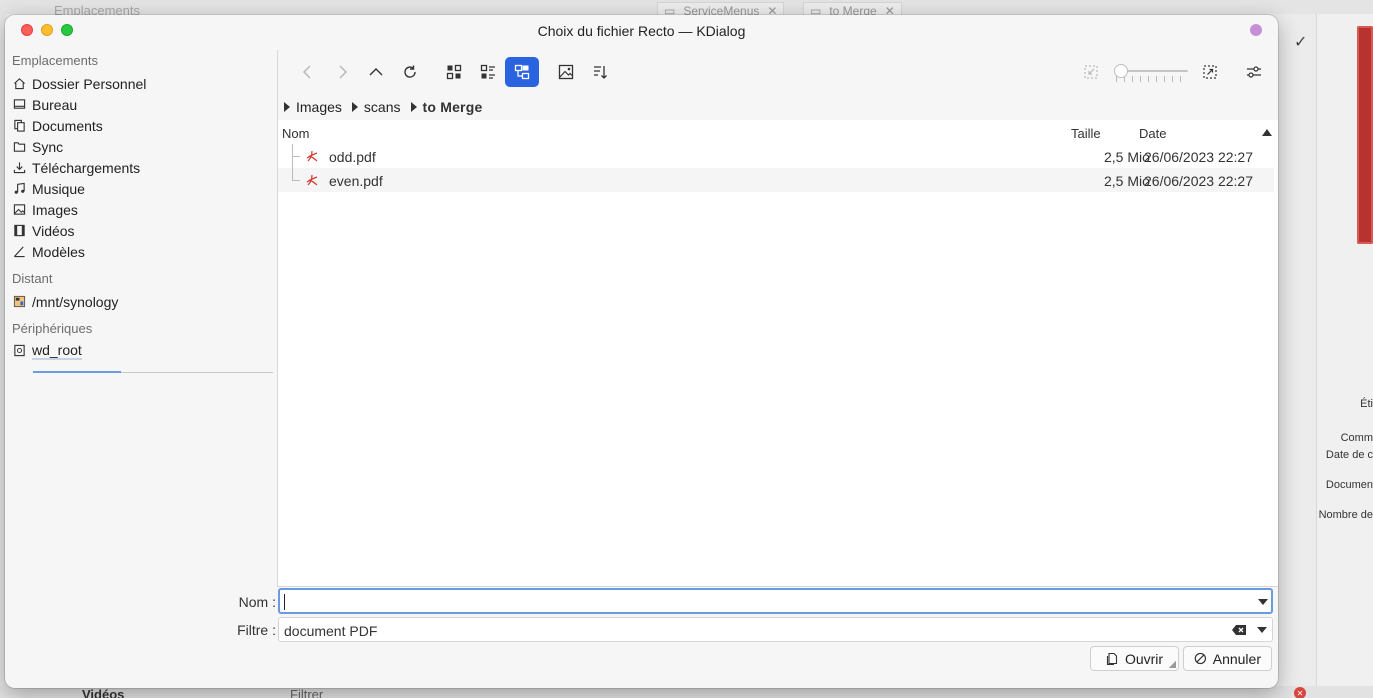  I want to click on file-row: even.pdf 2,5 Mio 26/06/2023 22:27, so click(776, 180).